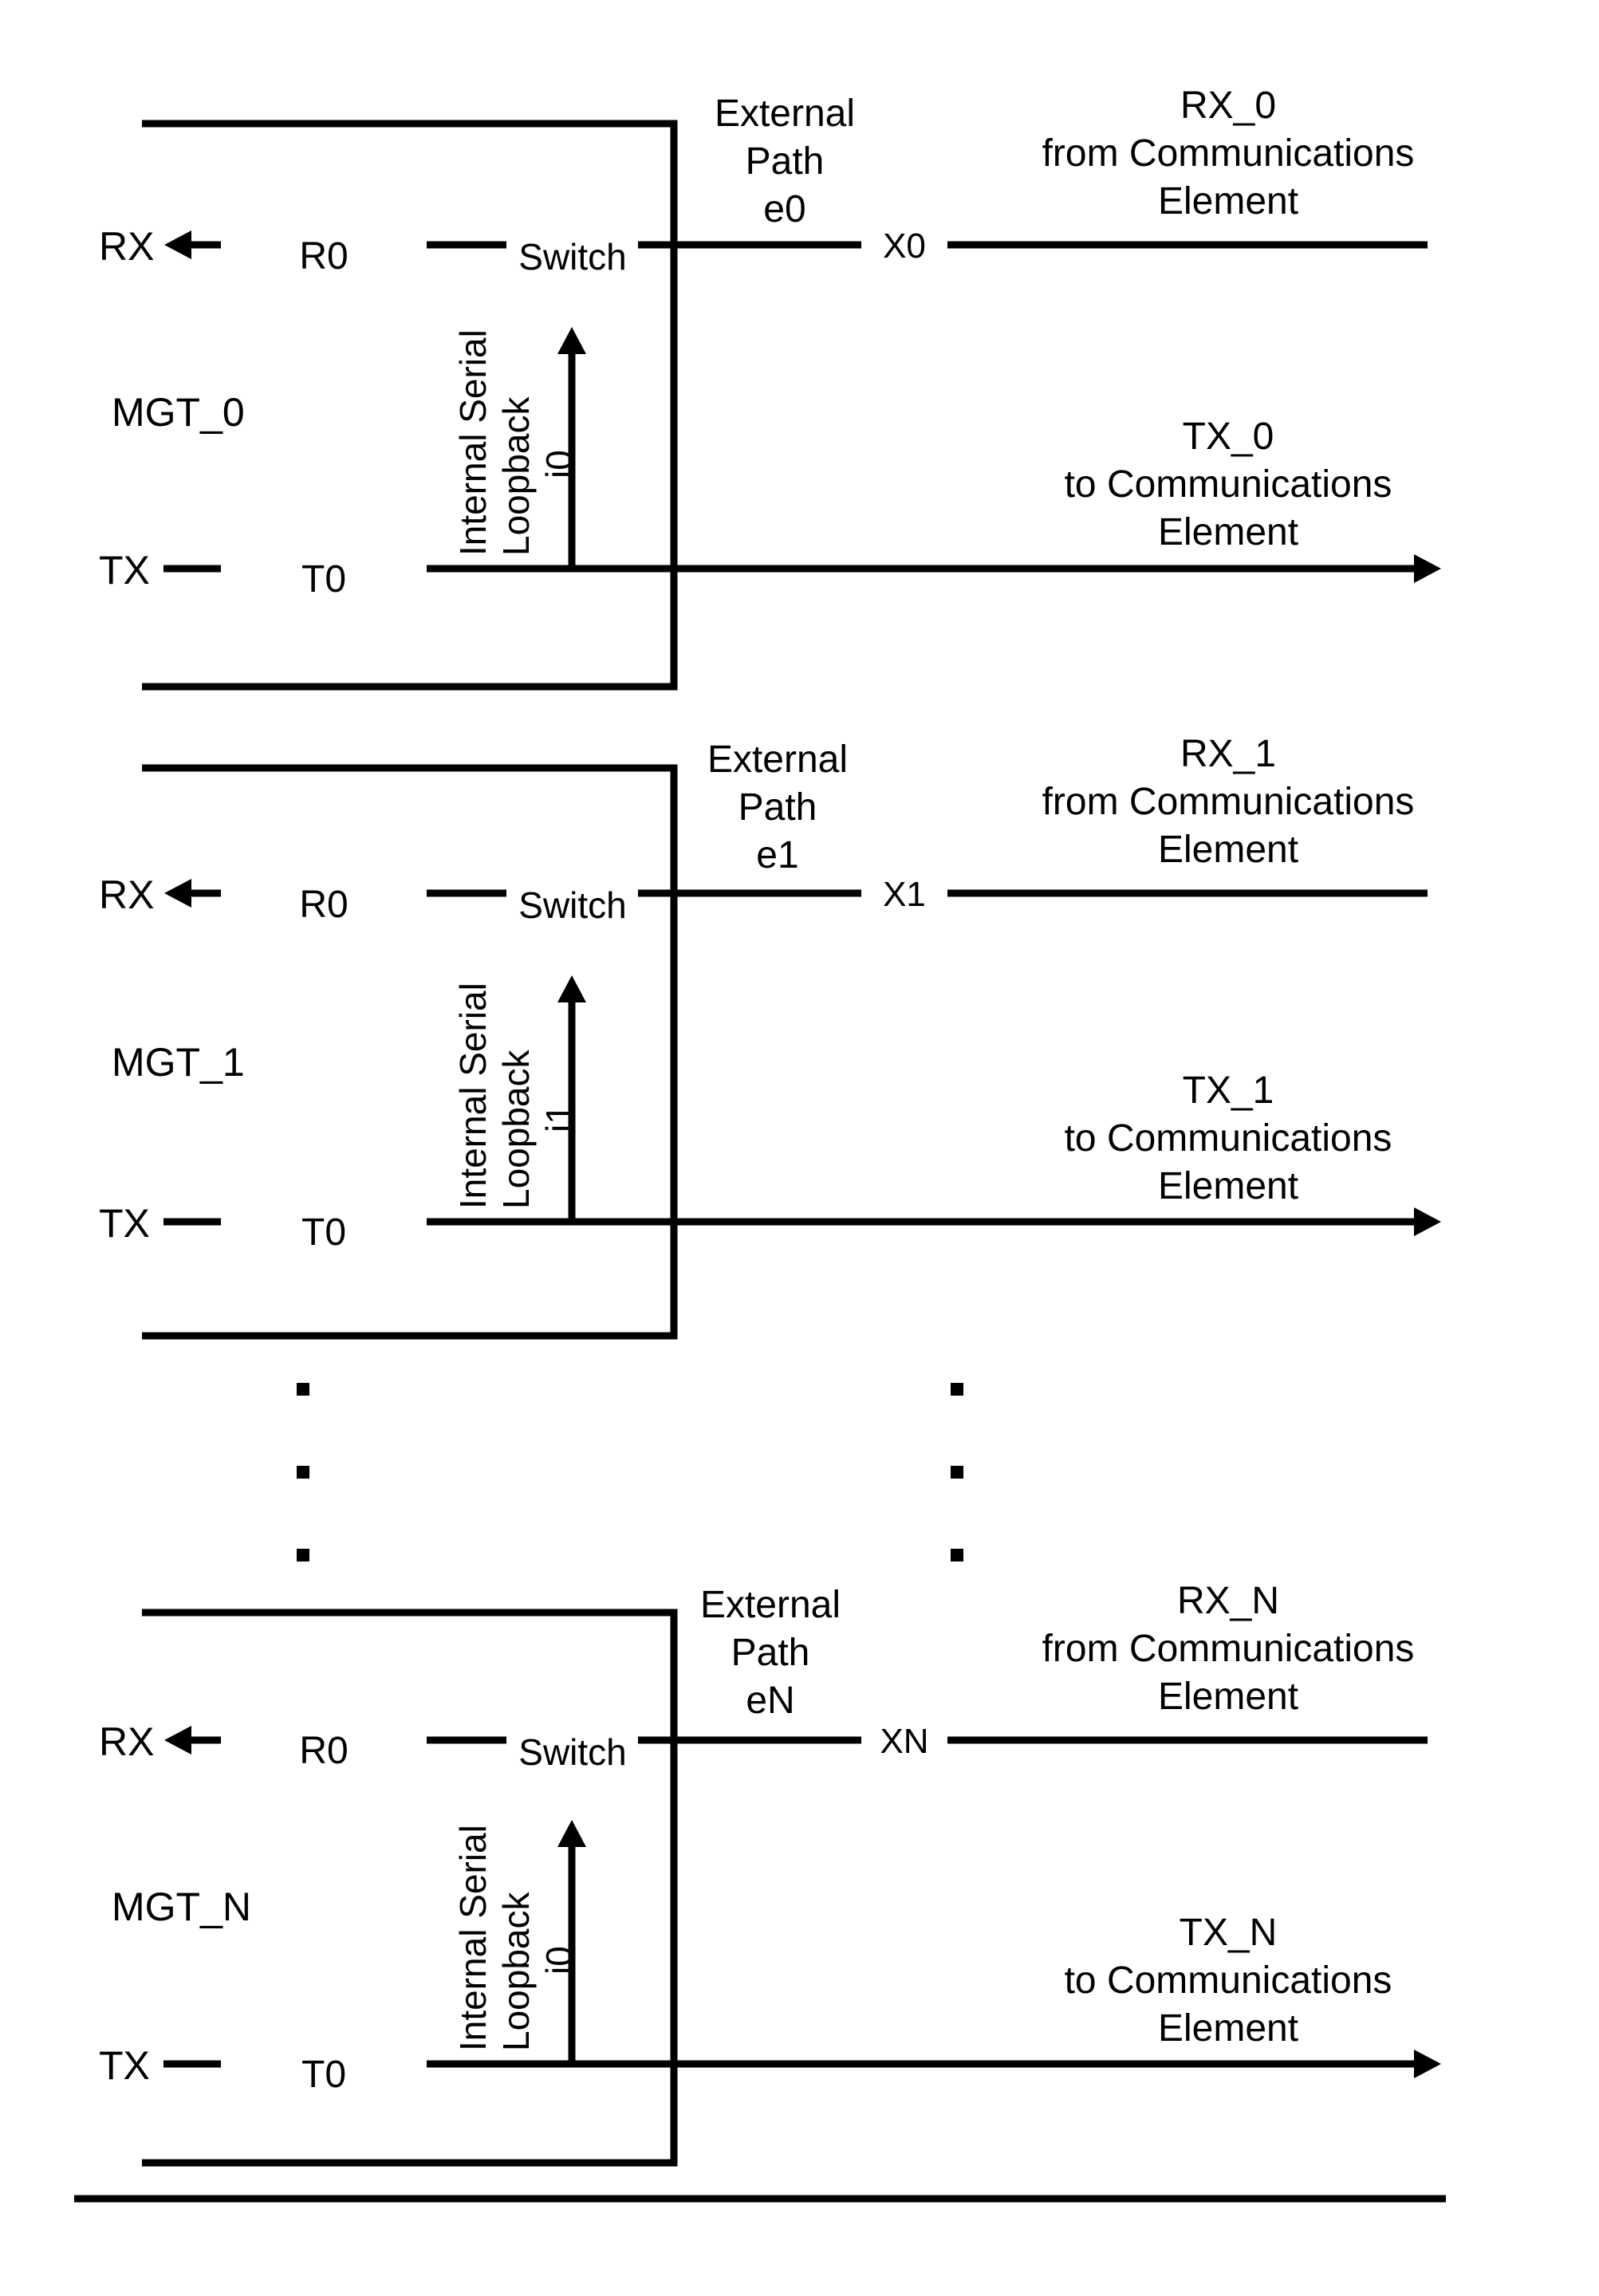 The image size is (1599, 2296). What do you see at coordinates (324, 905) in the screenshot?
I see `mgt1-receiver-label: R0` at bounding box center [324, 905].